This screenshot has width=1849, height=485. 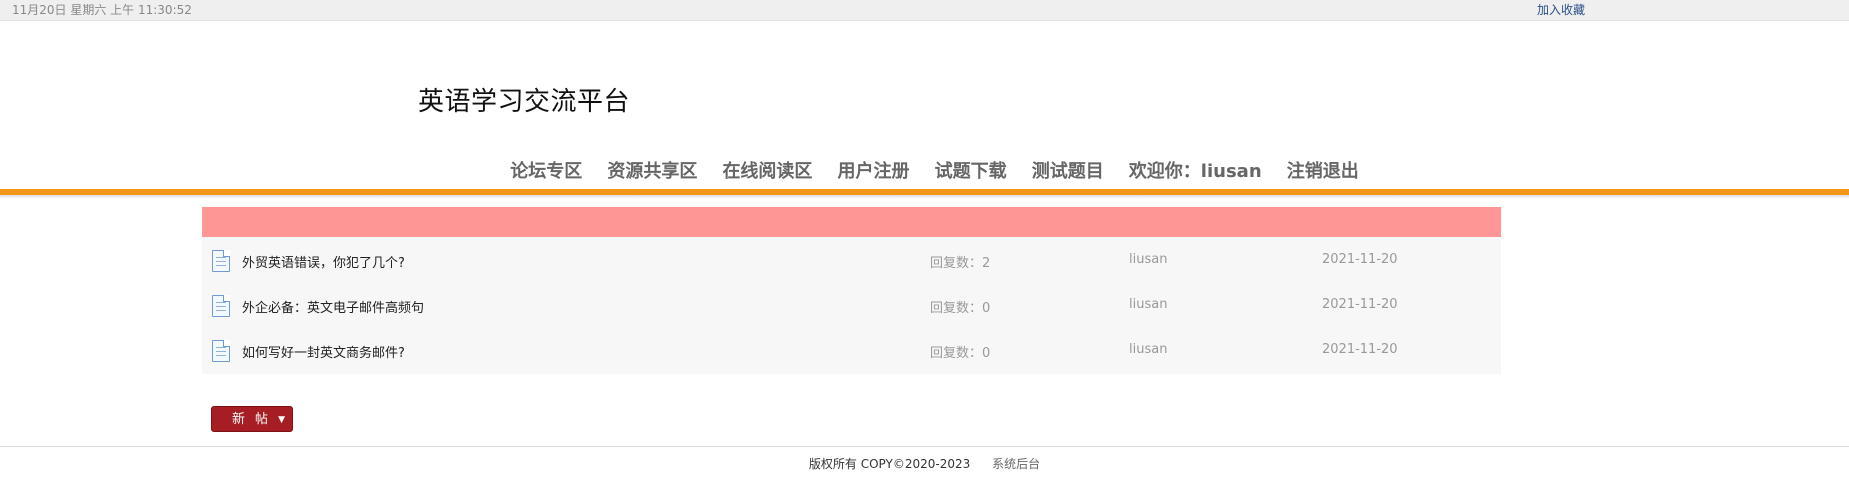 I want to click on top-bar: 11月20日 星期六 上午 11:30:52 加入收藏, so click(x=924, y=10).